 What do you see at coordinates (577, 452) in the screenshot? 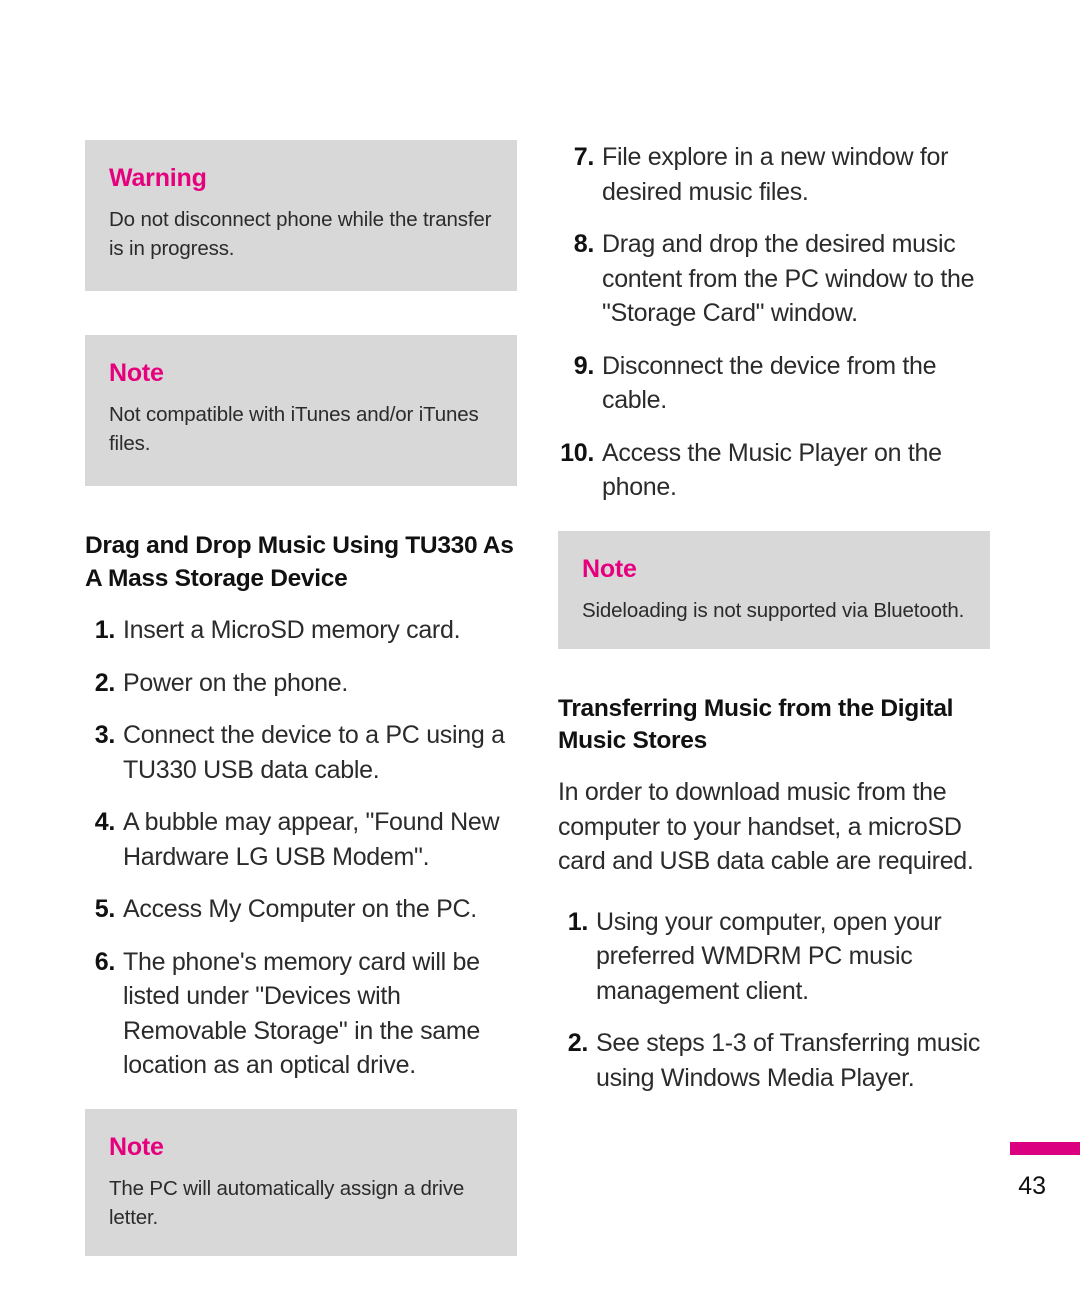
I see `step-number: 10.` at bounding box center [577, 452].